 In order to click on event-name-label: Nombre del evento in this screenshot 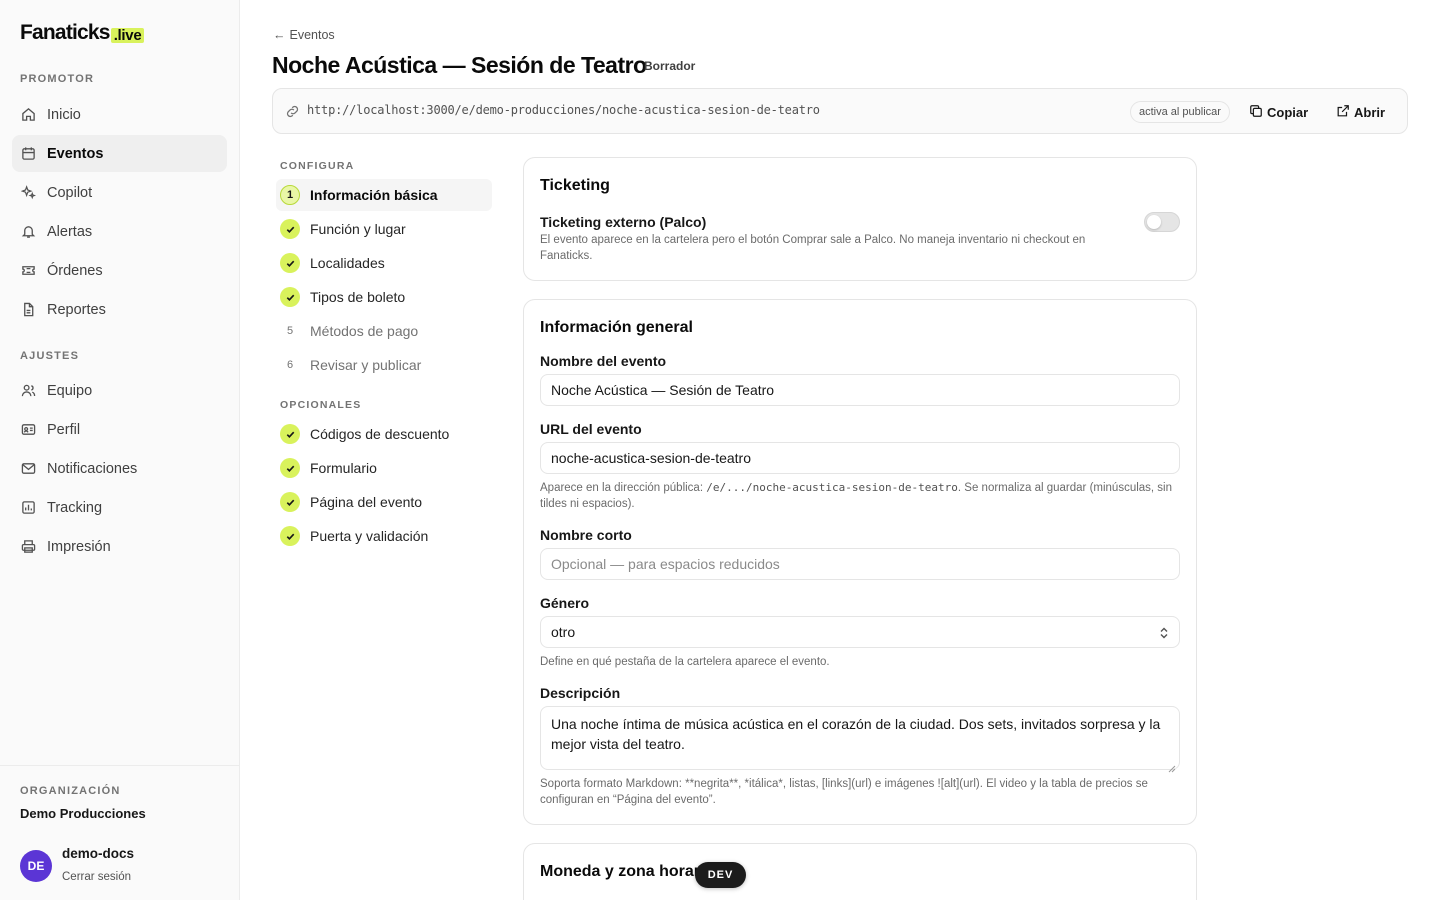, I will do `click(603, 361)`.